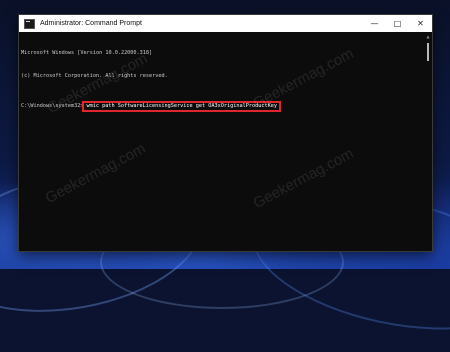  What do you see at coordinates (428, 52) in the screenshot?
I see `scroll-thumb` at bounding box center [428, 52].